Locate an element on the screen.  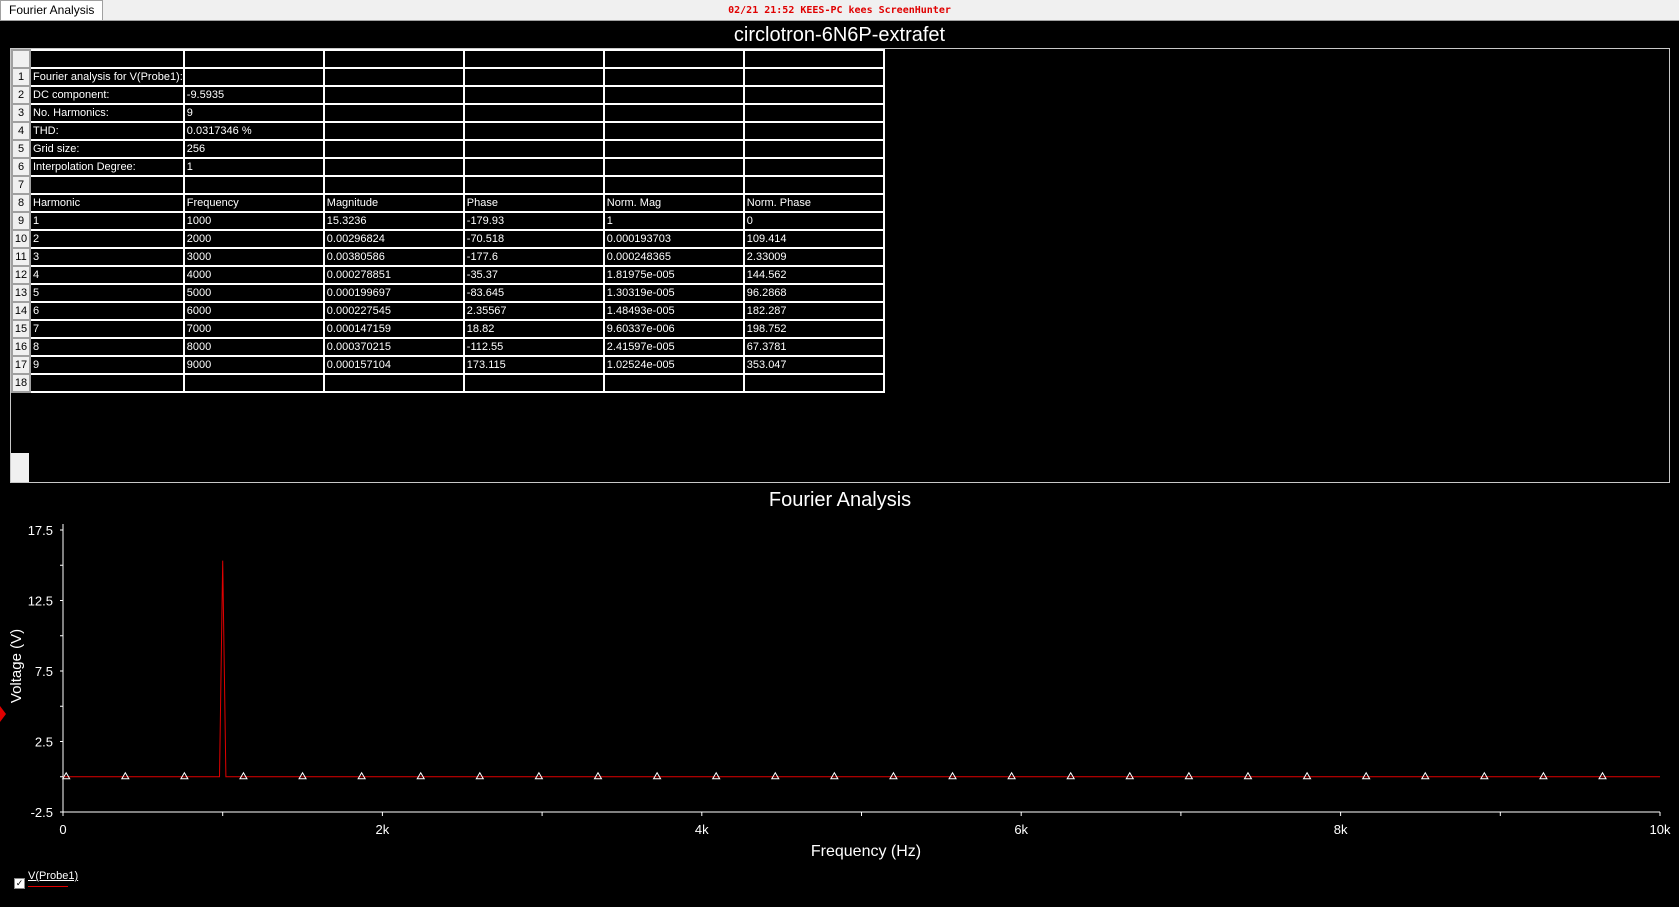
table-cell: 15.3236 is located at coordinates (393, 221).